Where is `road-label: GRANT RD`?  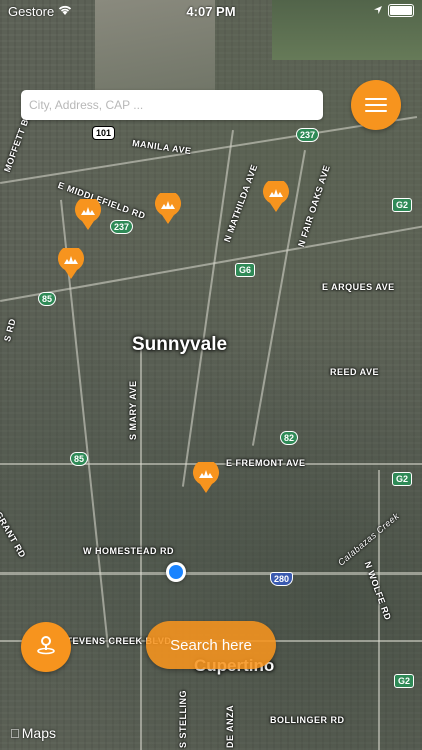
road-label: GRANT RD is located at coordinates (14, 535).